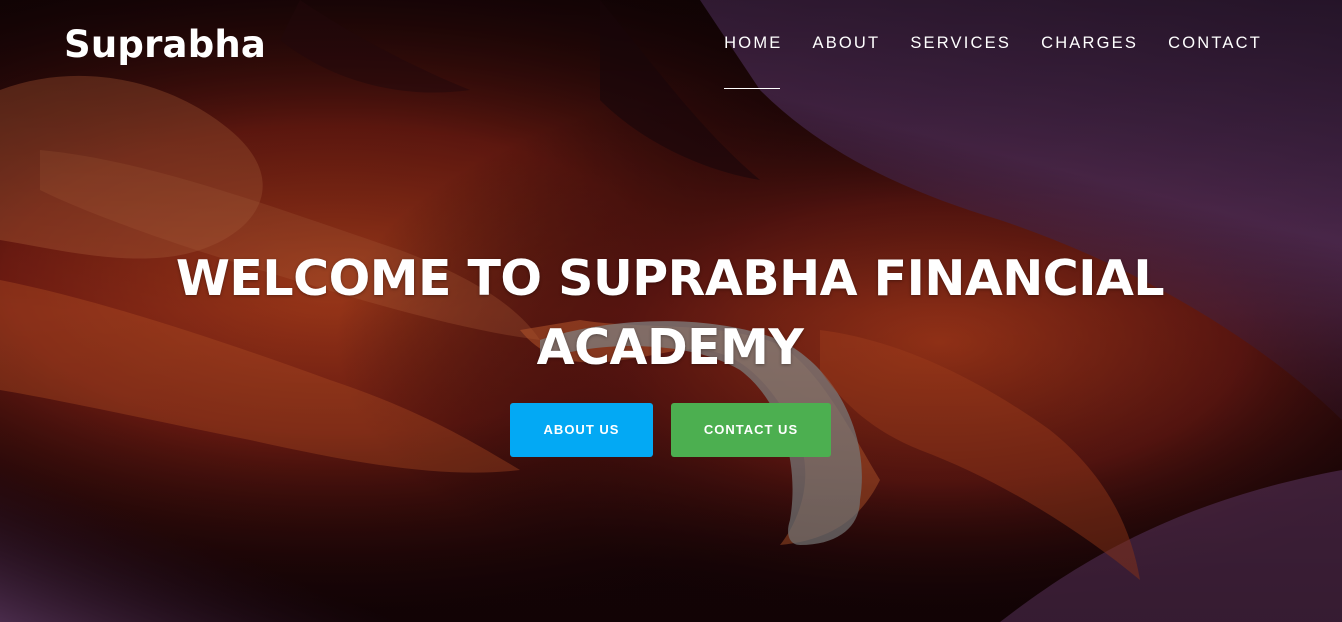 The height and width of the screenshot is (622, 1342). I want to click on contact-us-button: CONTACT US, so click(751, 430).